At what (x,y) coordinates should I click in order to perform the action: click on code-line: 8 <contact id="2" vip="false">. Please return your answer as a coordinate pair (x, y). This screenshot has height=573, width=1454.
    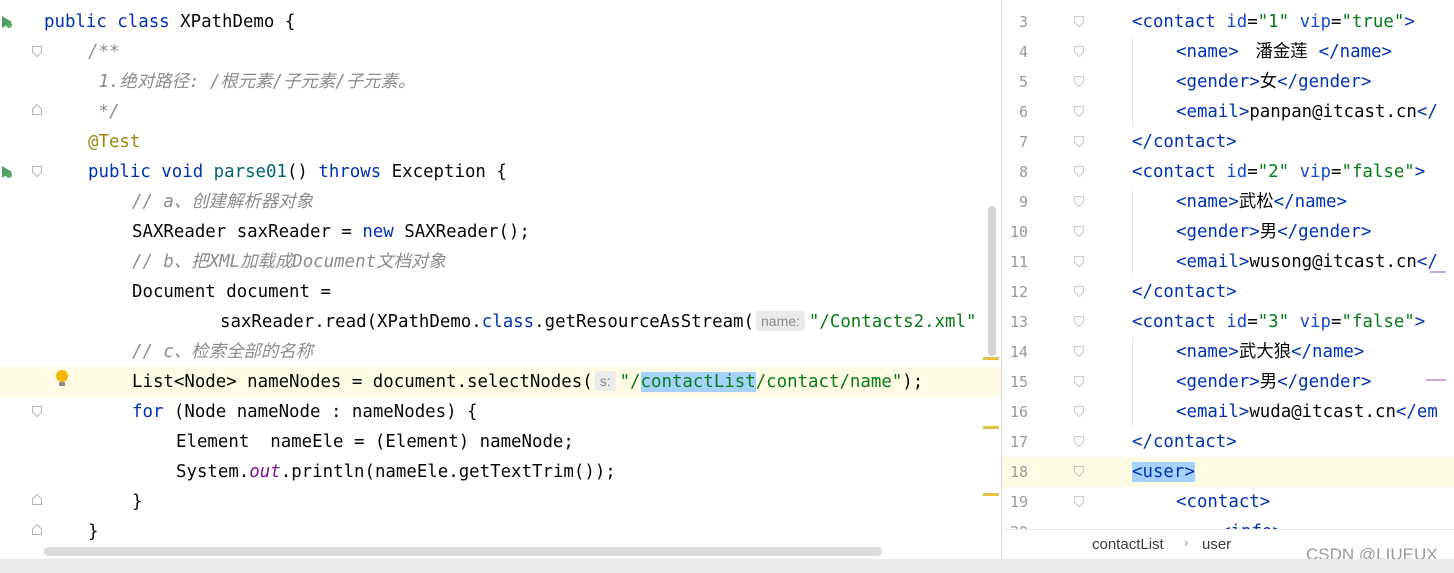
    Looking at the image, I should click on (1228, 172).